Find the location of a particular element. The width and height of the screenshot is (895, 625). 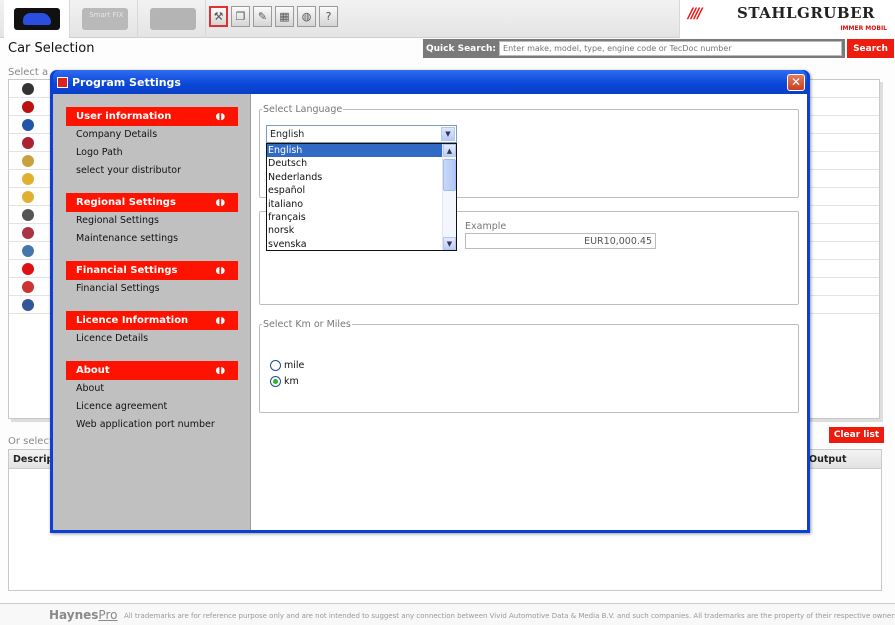

haynespro-logo: HaynesPro is located at coordinates (83, 615).